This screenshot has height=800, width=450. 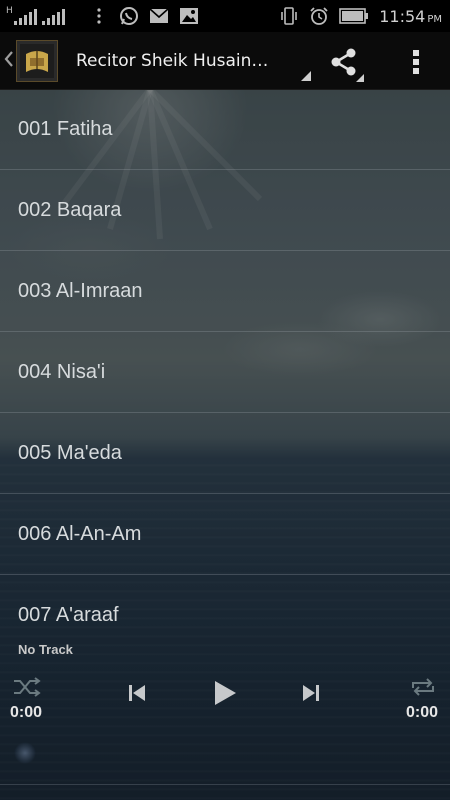 I want to click on battery-icon, so click(x=354, y=16).